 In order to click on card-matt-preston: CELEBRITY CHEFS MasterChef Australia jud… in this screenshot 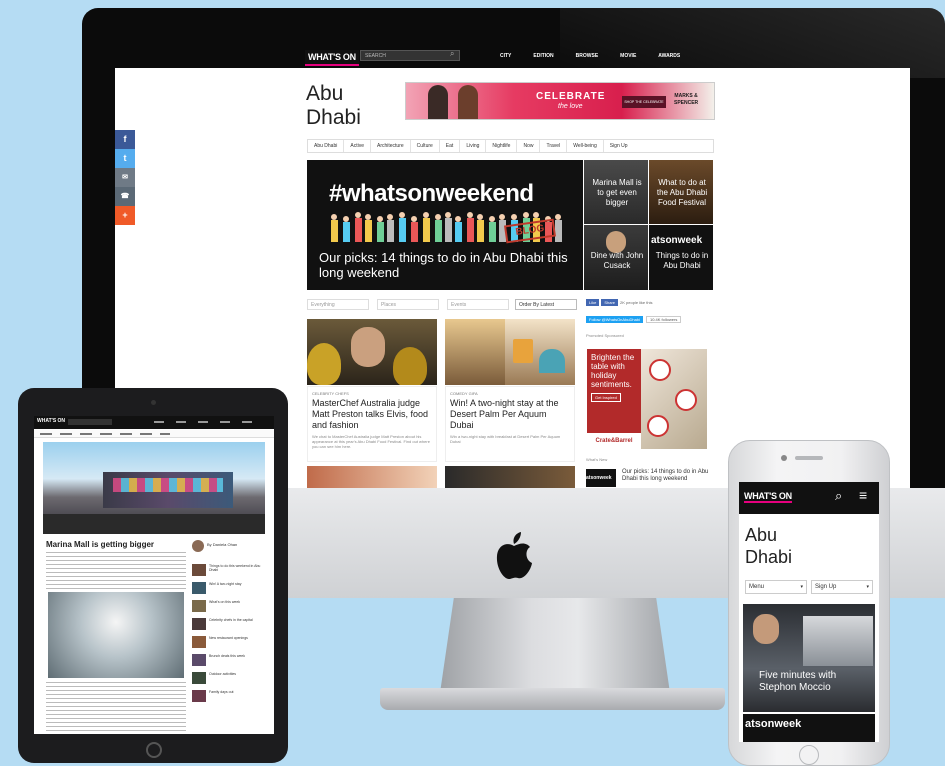, I will do `click(372, 424)`.